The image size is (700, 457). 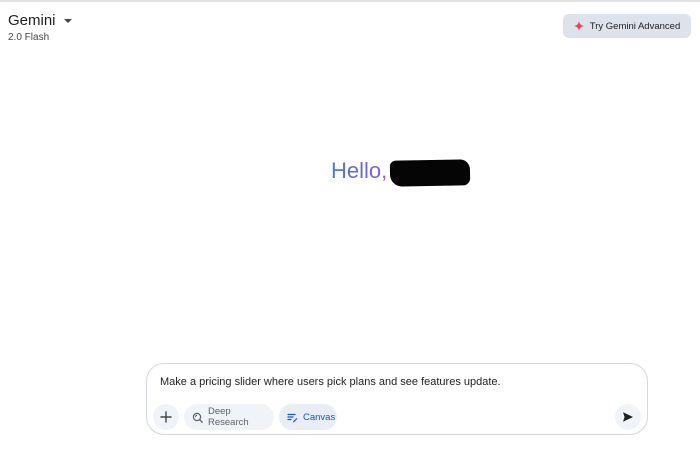 What do you see at coordinates (578, 26) in the screenshot?
I see `gemini-spark-icon` at bounding box center [578, 26].